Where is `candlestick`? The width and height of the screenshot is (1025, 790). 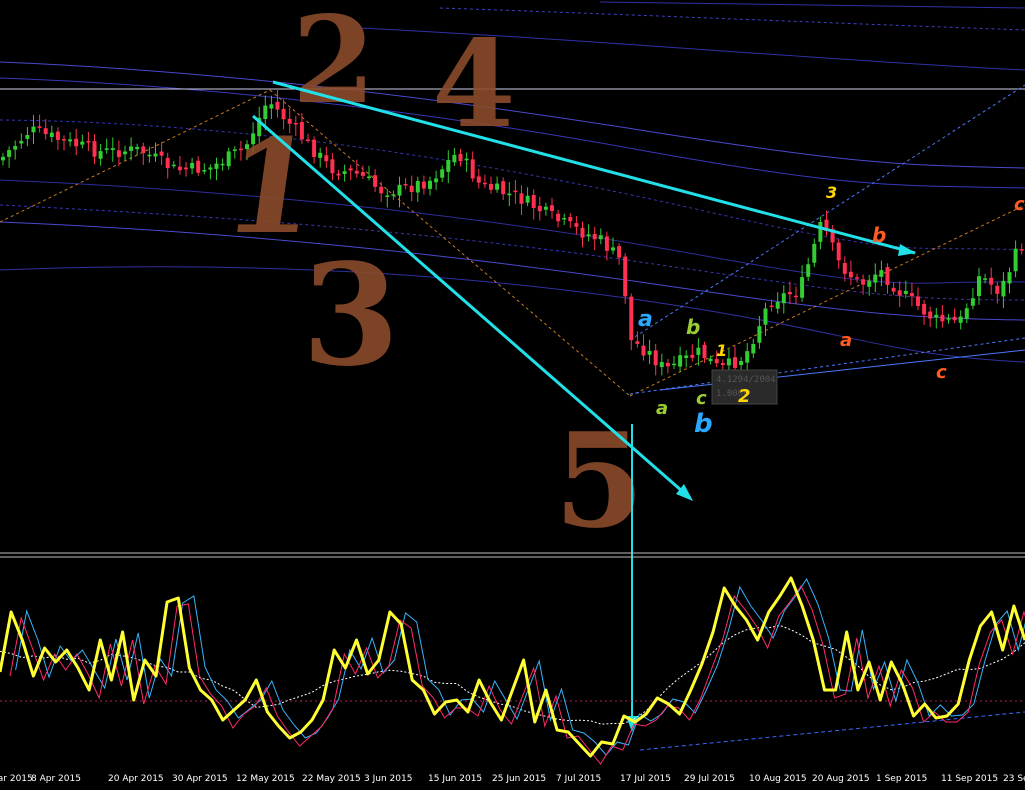 candlestick is located at coordinates (625, 278).